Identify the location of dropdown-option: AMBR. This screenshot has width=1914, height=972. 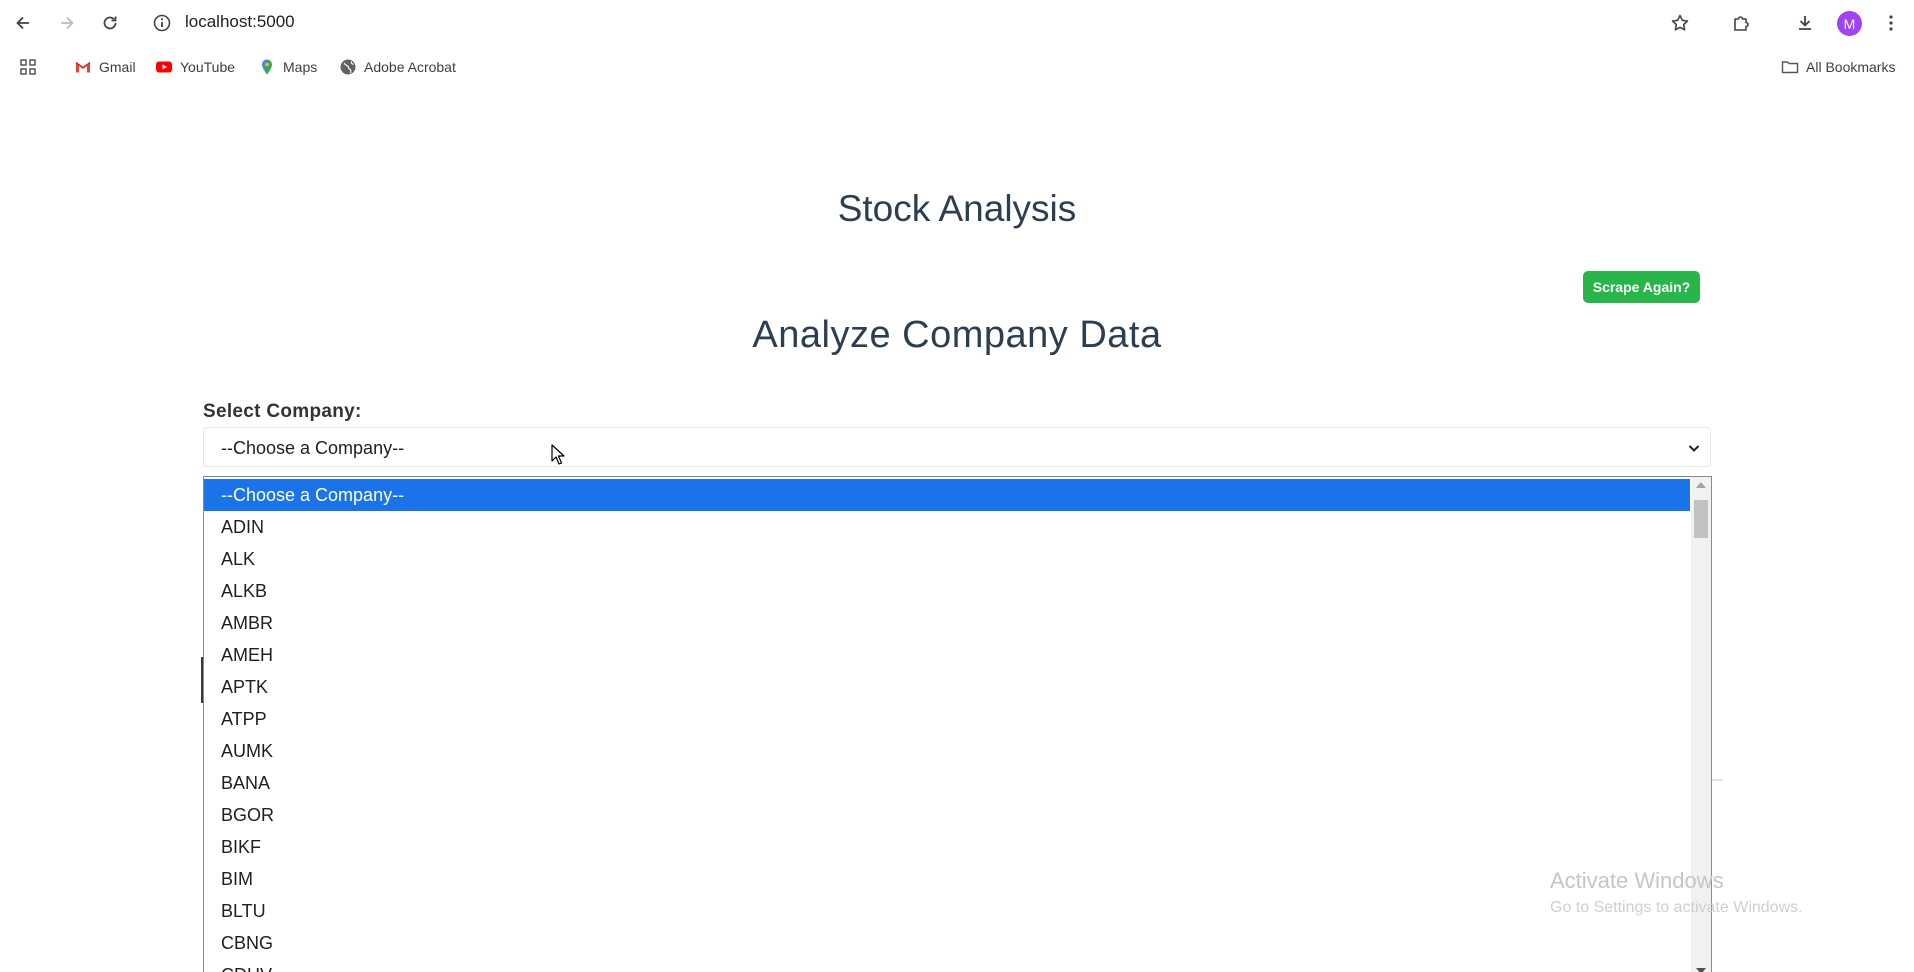
(947, 623).